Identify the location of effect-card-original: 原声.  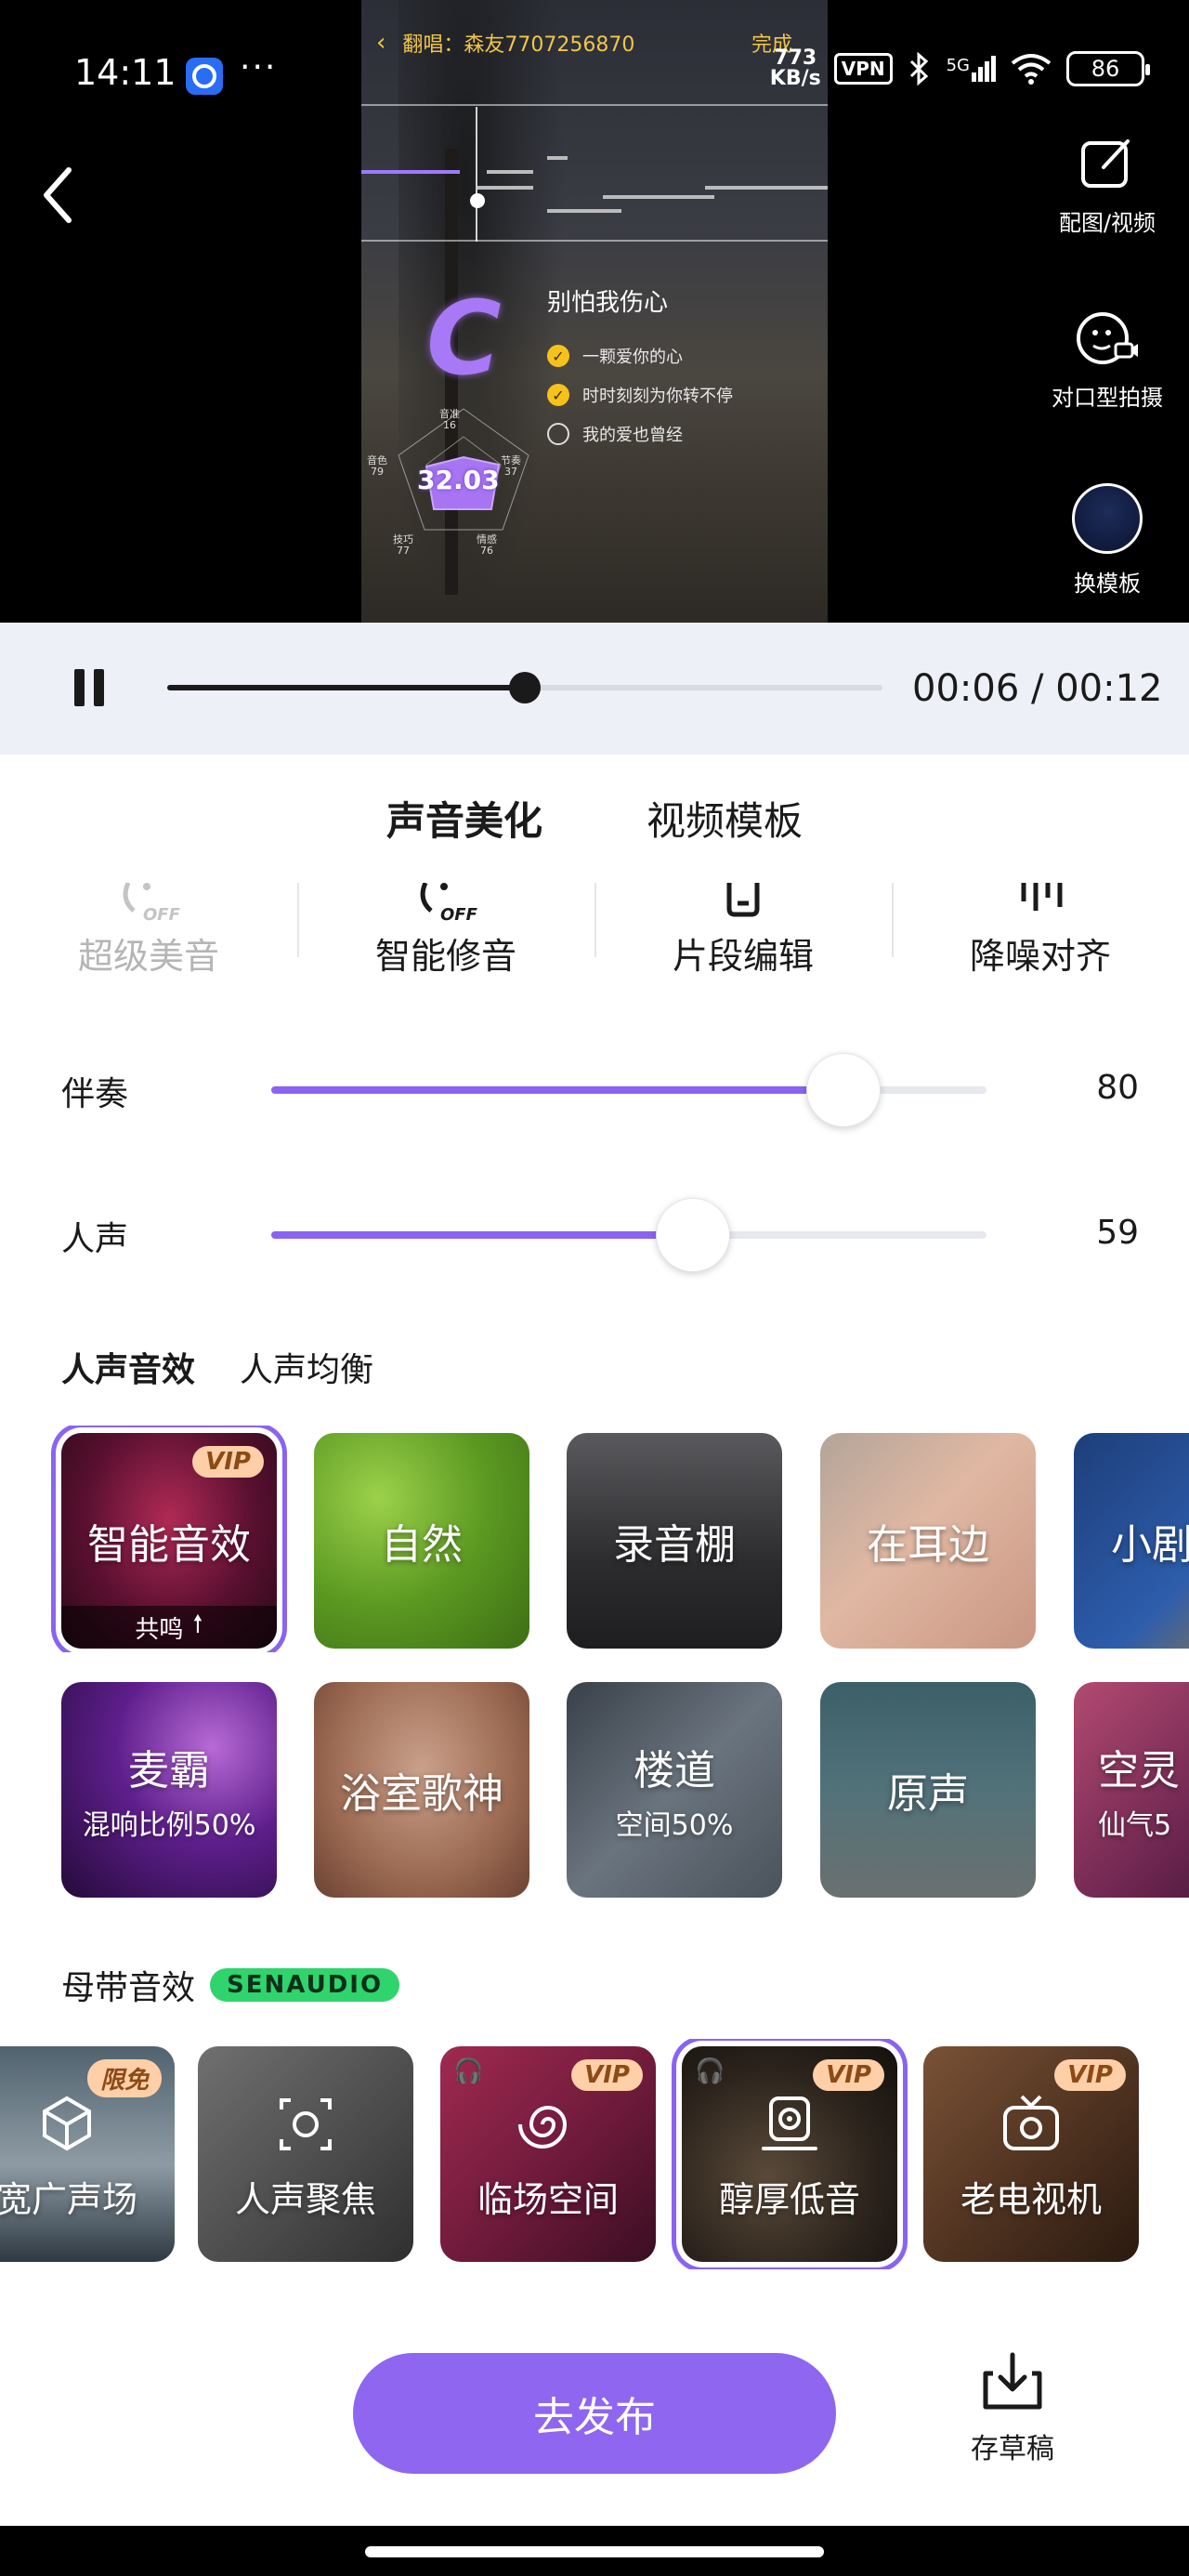
(928, 1790).